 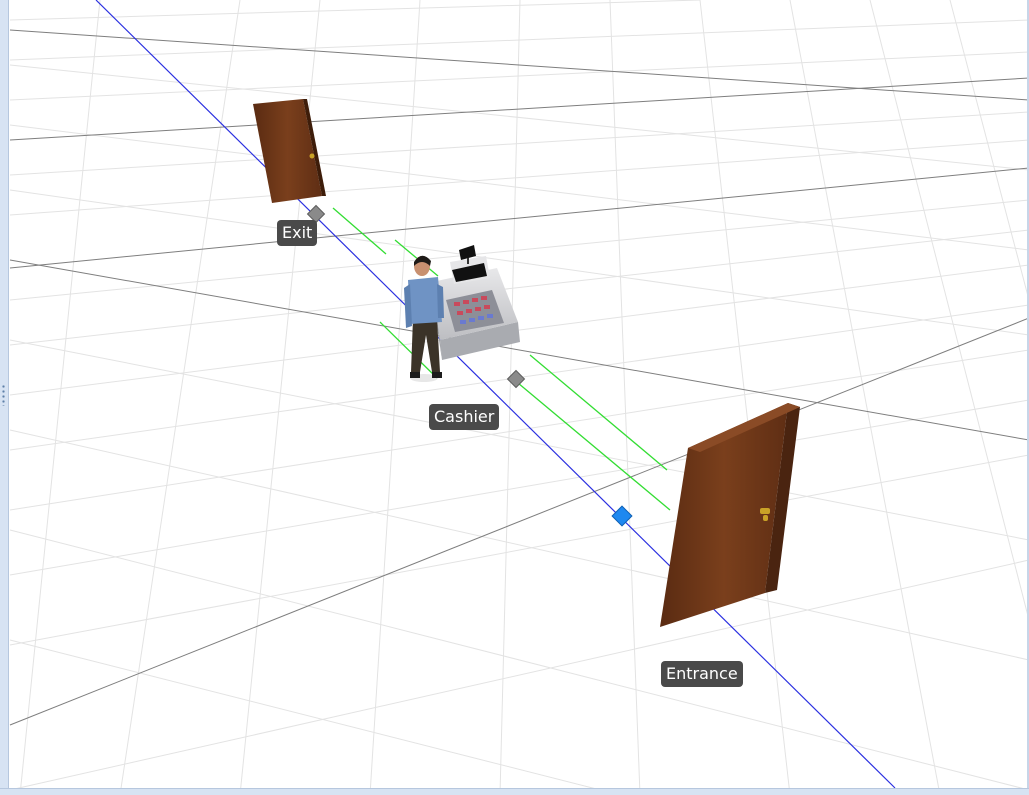 I want to click on cashier-person, so click(x=424, y=318).